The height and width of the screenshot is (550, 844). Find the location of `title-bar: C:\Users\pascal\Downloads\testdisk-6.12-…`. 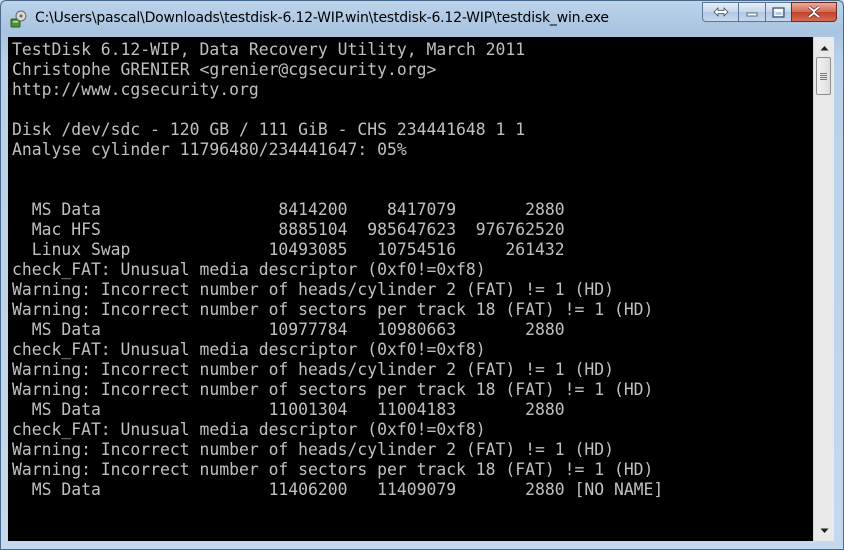

title-bar: C:\Users\pascal\Downloads\testdisk-6.12-… is located at coordinates (422, 19).